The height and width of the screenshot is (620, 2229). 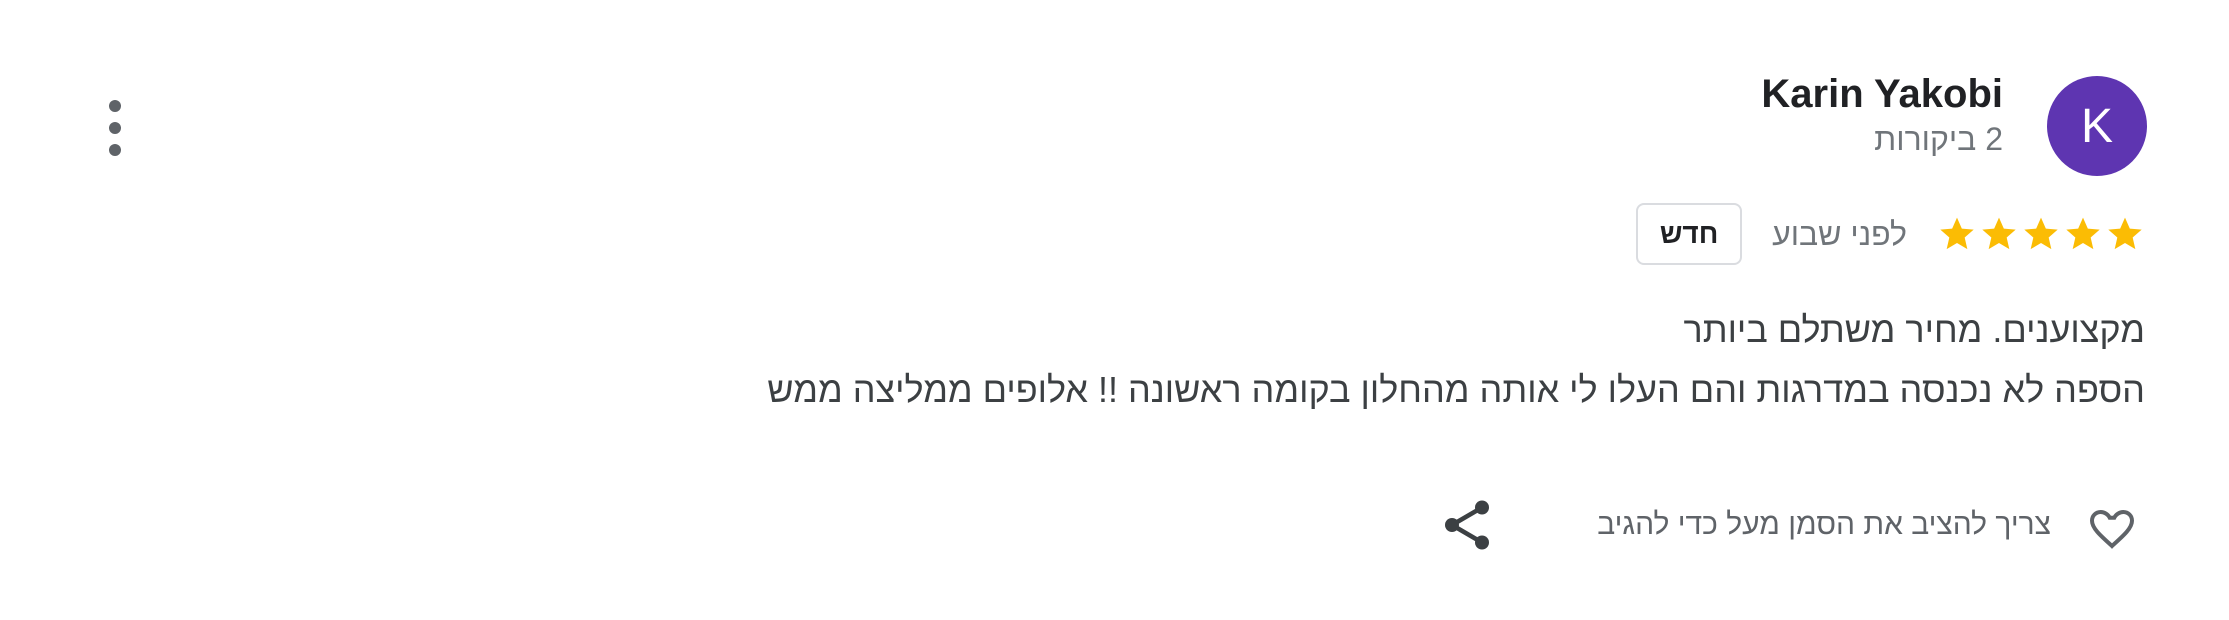 What do you see at coordinates (1882, 139) in the screenshot?
I see `reviewer-review-count: 2 ביקורות` at bounding box center [1882, 139].